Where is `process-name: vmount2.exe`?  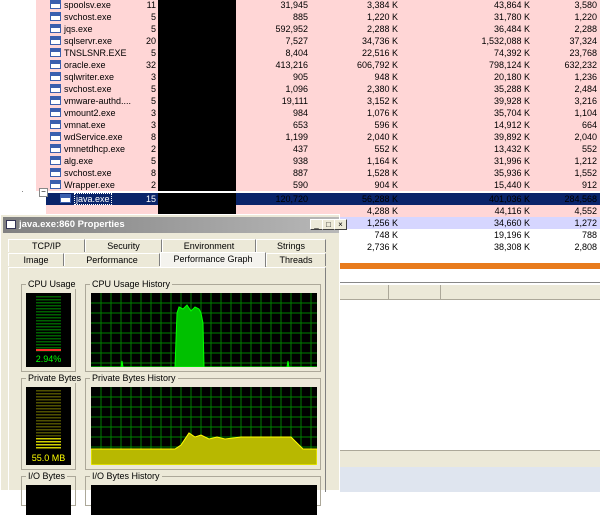 process-name: vmount2.exe is located at coordinates (90, 113).